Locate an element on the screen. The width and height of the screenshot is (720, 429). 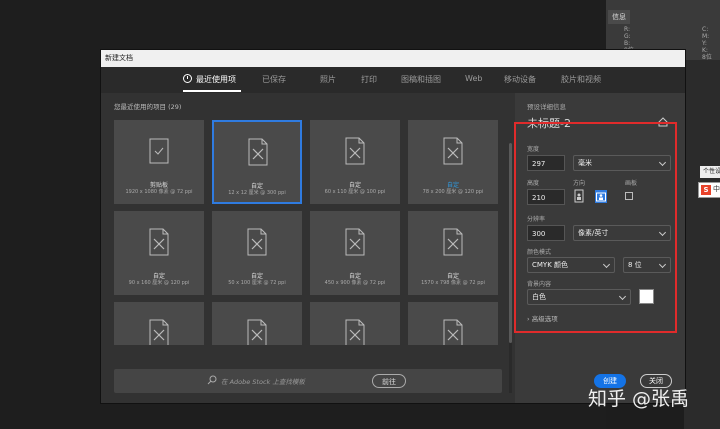
ime-mode: 中 is located at coordinates (716, 189).